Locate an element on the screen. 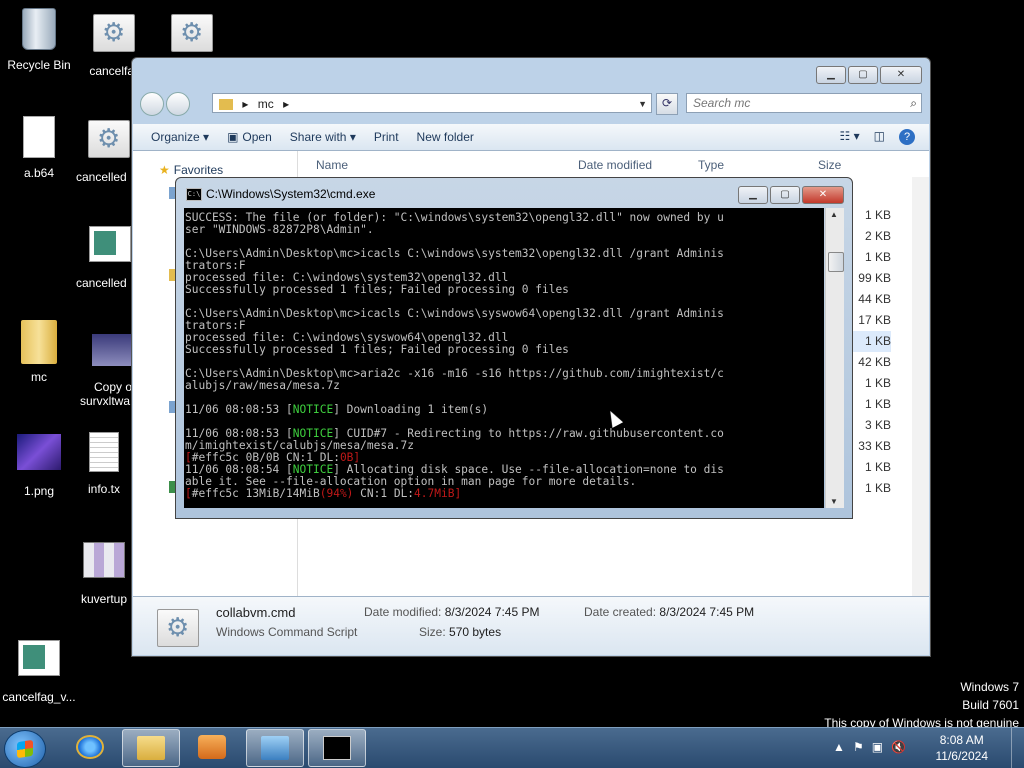 The width and height of the screenshot is (1024, 768). taskbar-explorer is located at coordinates (151, 748).